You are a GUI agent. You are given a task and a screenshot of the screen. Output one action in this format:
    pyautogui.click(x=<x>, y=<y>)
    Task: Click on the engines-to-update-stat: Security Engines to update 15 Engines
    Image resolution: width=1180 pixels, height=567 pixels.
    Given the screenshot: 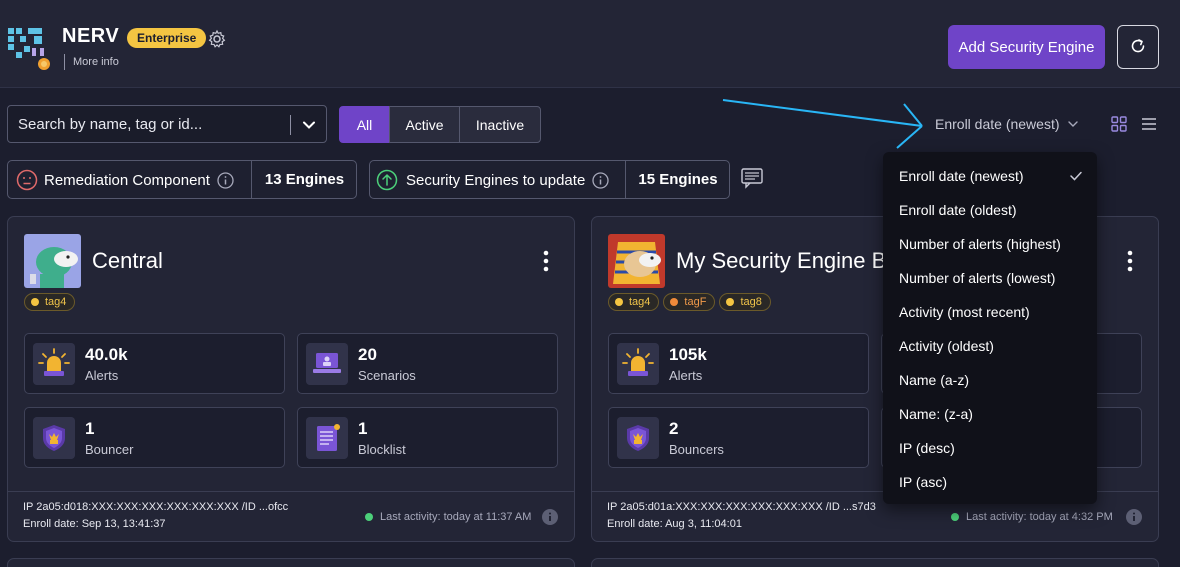 What is the action you would take?
    pyautogui.click(x=549, y=179)
    